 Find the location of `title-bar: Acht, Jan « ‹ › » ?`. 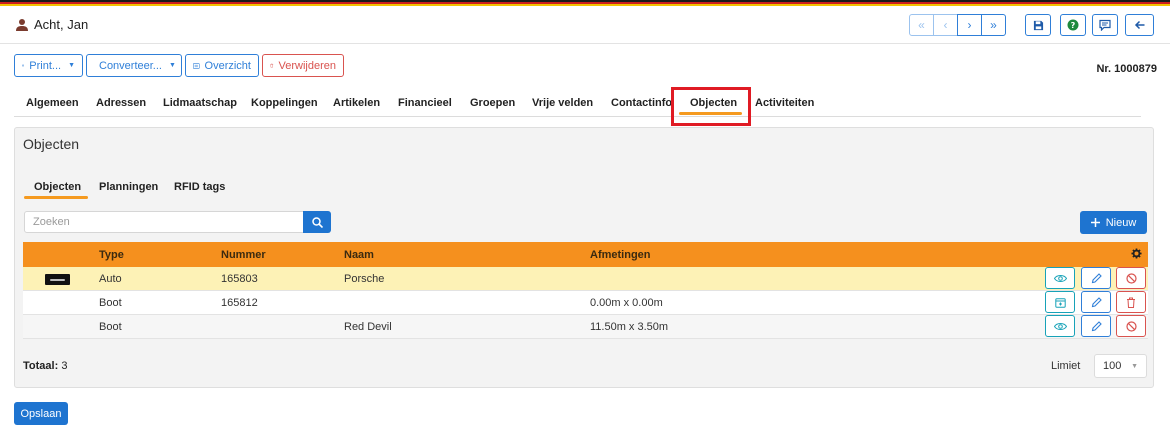

title-bar: Acht, Jan « ‹ › » ? is located at coordinates (585, 25).